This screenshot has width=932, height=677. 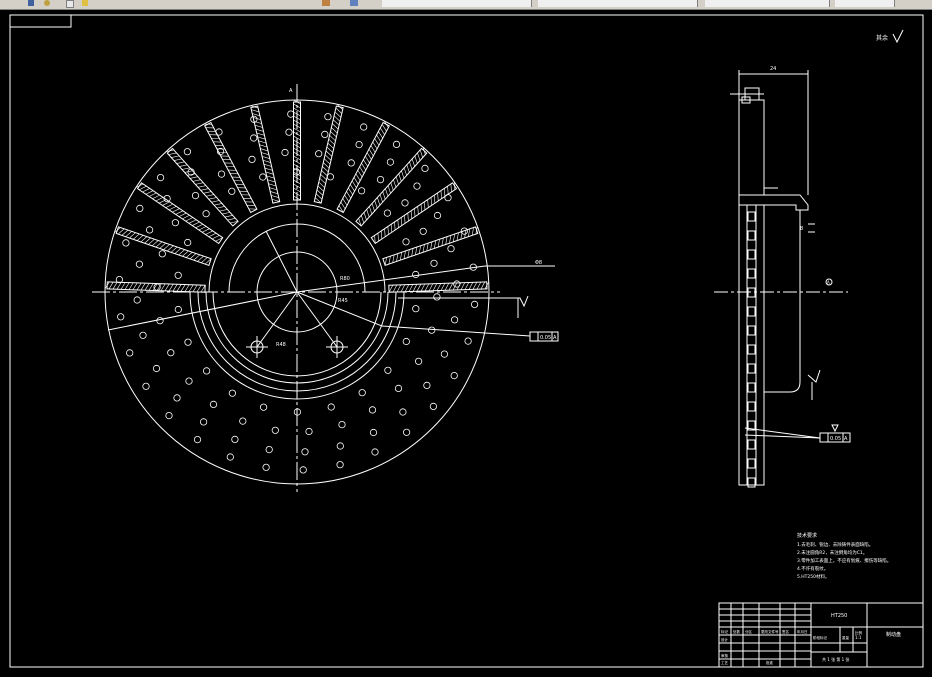 I want to click on svg-text: 工艺, so click(x=725, y=662).